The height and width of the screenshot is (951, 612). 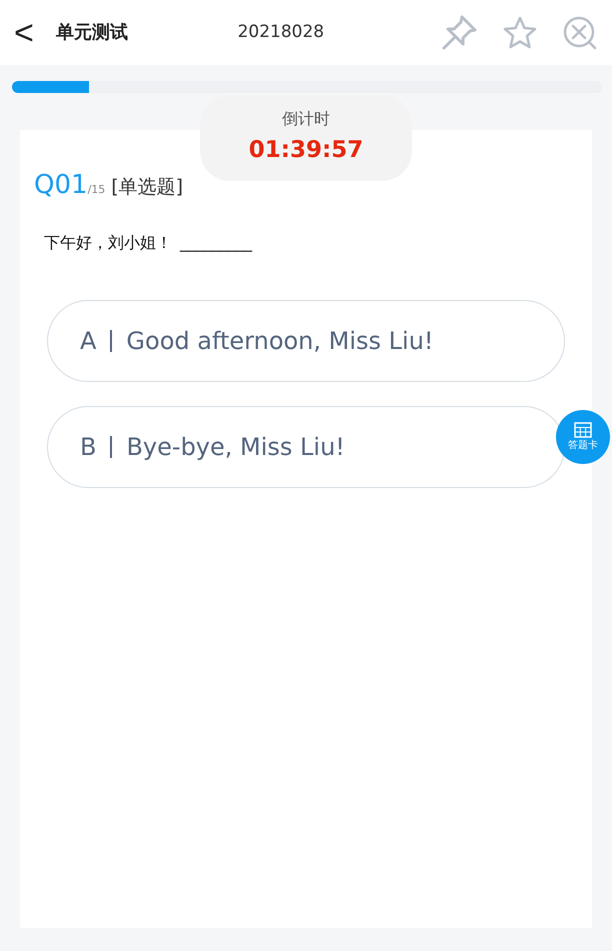 I want to click on question-total: /15, so click(x=97, y=190).